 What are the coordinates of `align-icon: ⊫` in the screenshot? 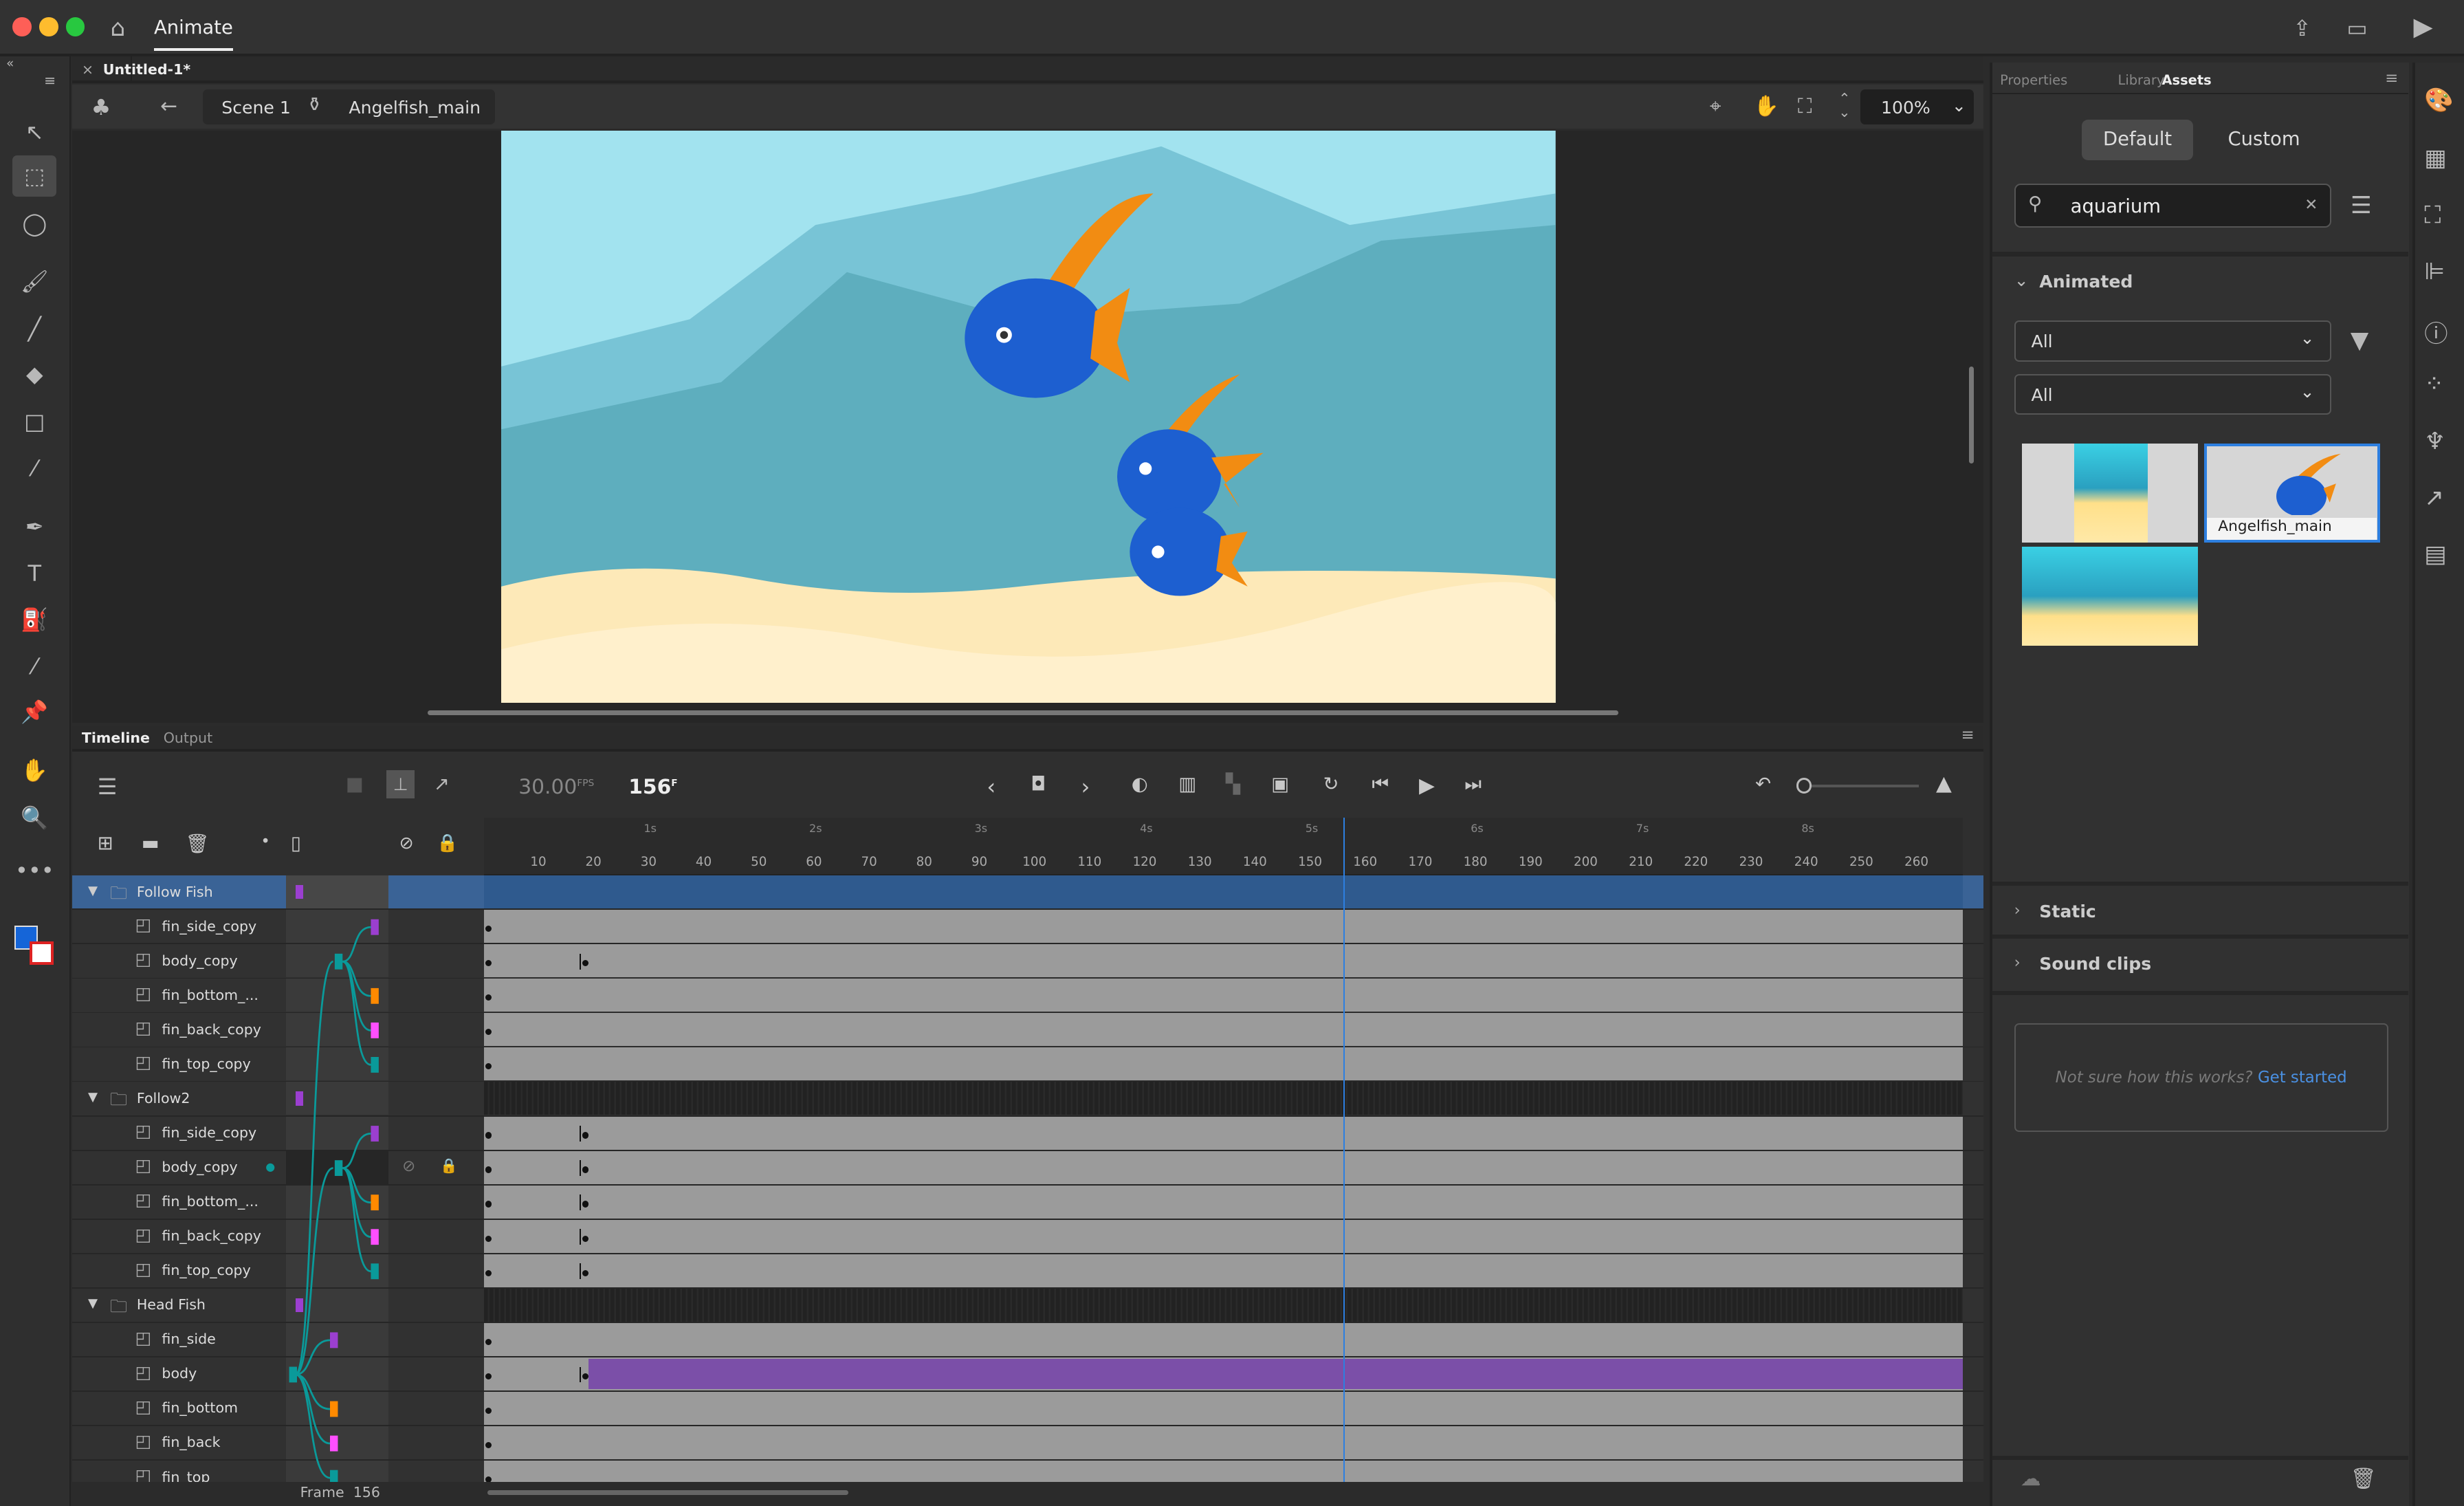 It's located at (2434, 271).